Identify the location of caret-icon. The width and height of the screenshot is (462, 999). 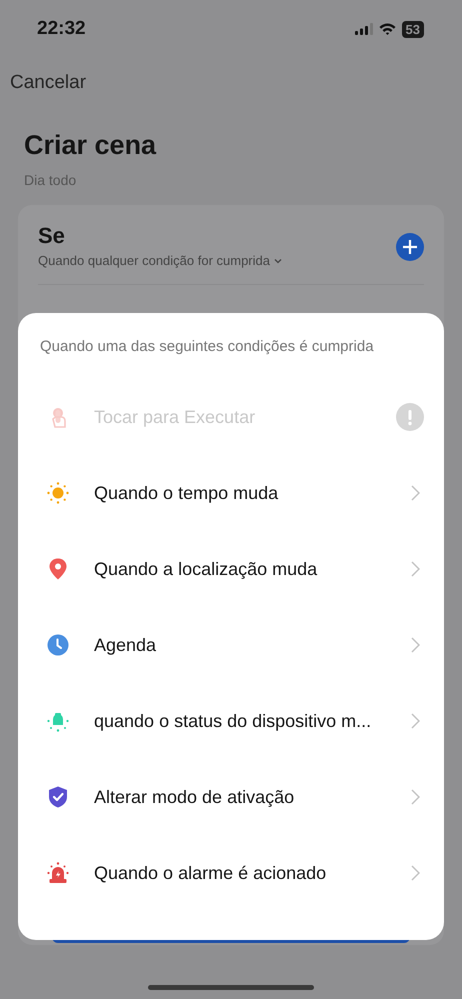
(278, 261).